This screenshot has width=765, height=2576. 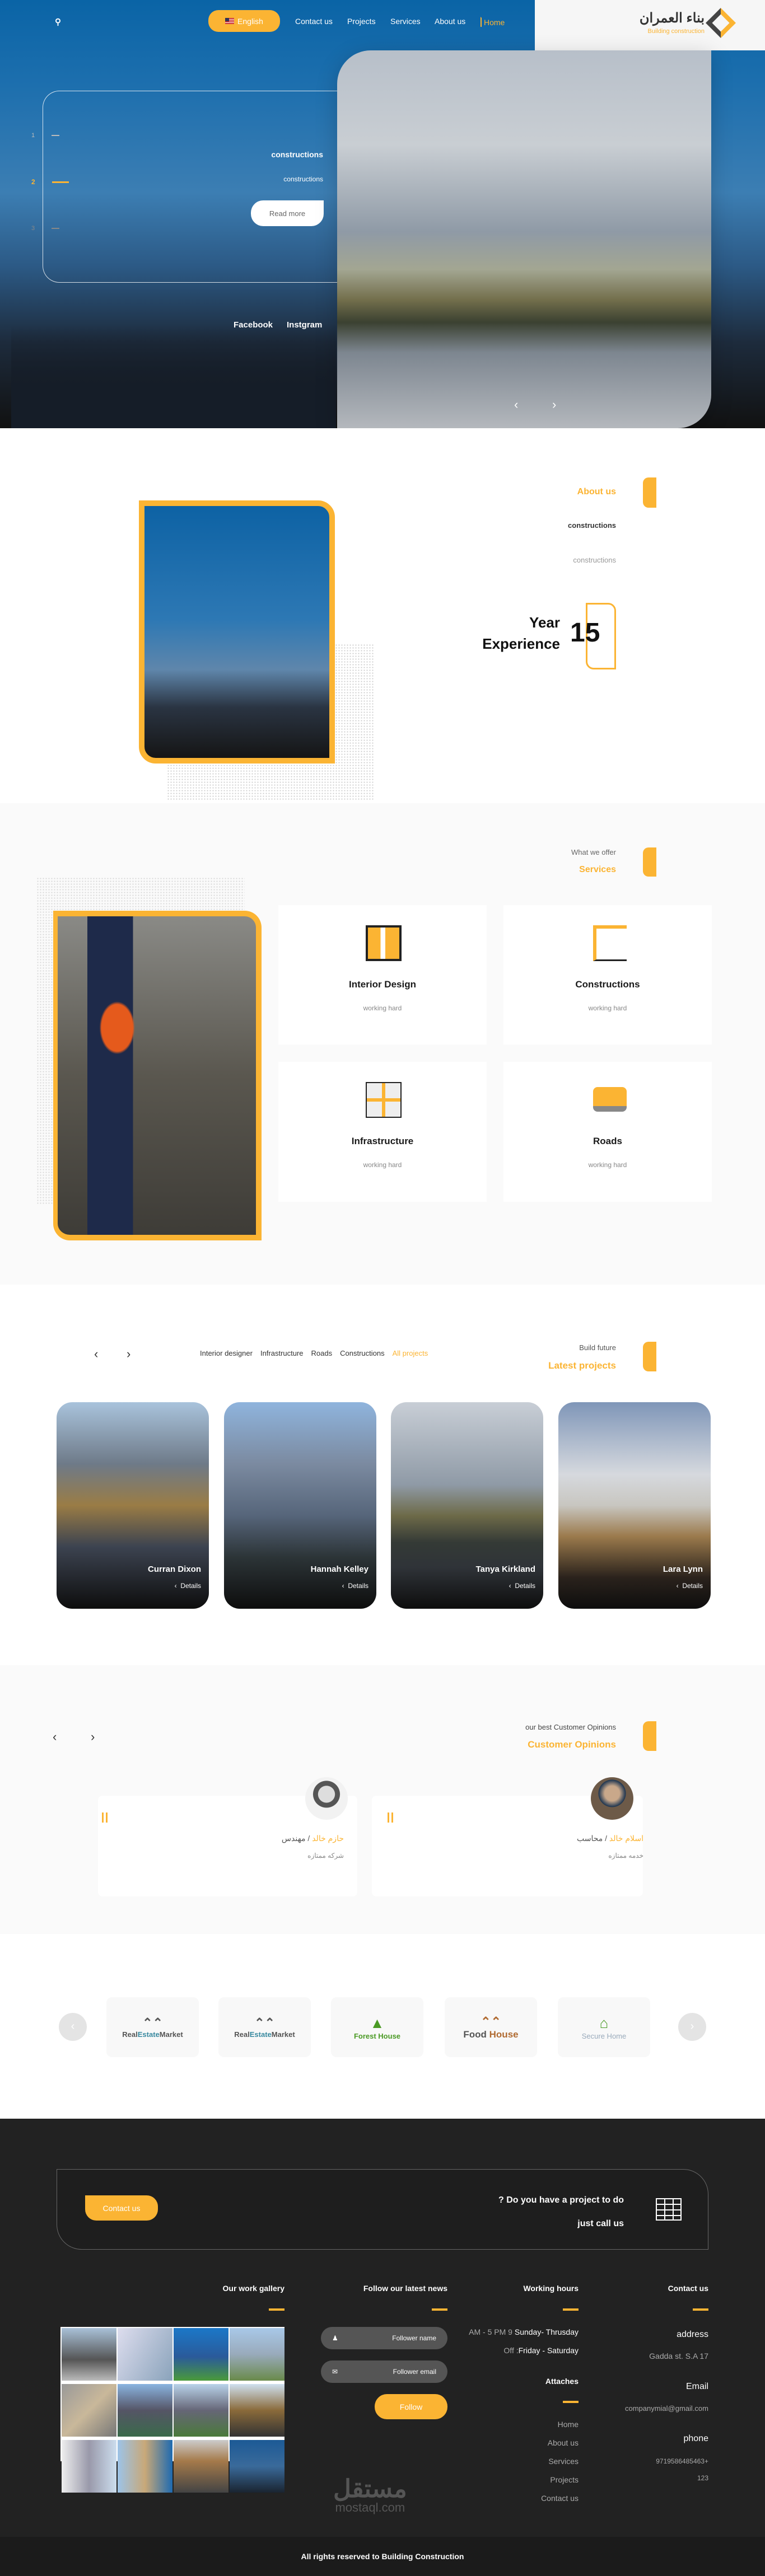 What do you see at coordinates (326, 1856) in the screenshot?
I see `customer-comment: شركه ممتازه` at bounding box center [326, 1856].